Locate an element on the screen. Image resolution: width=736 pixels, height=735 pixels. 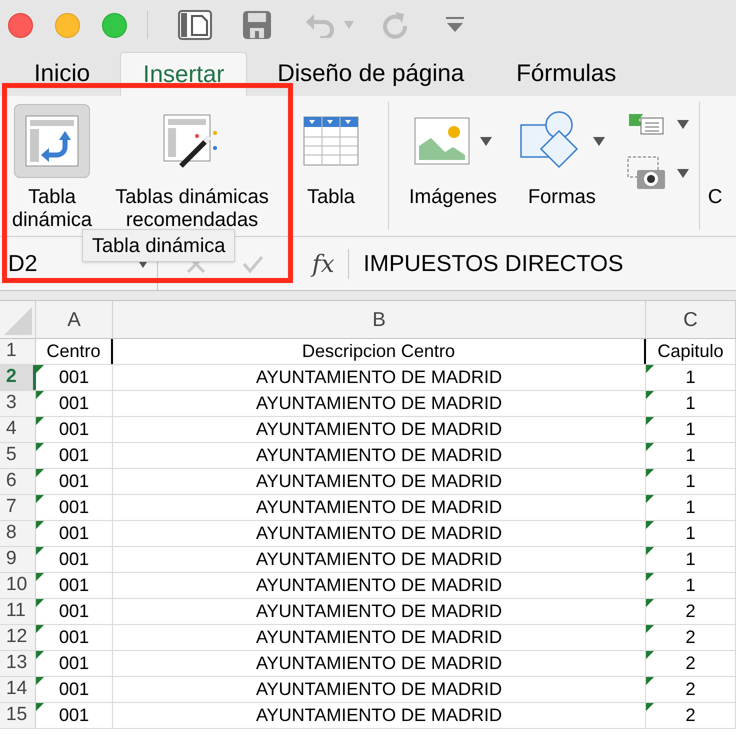
zoom-button is located at coordinates (114, 25).